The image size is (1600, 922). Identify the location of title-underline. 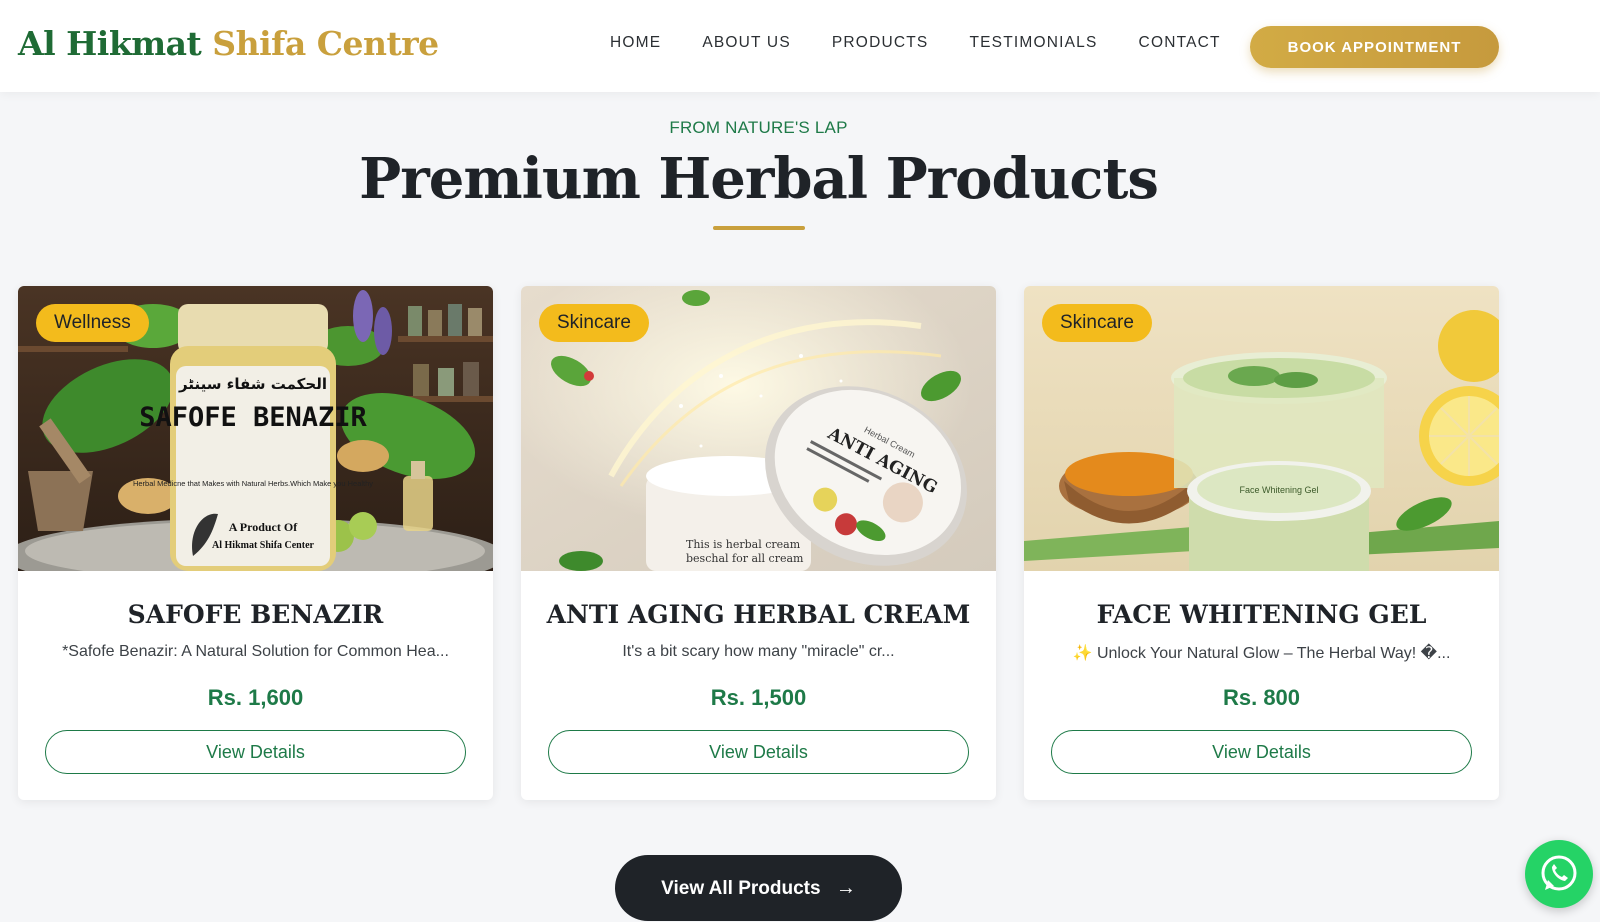
(759, 228).